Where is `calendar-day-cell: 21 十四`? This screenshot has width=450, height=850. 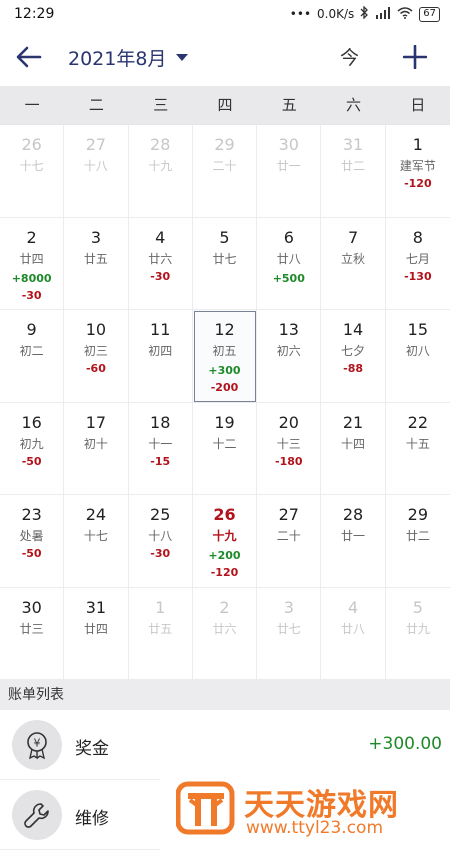 calendar-day-cell: 21 十四 is located at coordinates (353, 448).